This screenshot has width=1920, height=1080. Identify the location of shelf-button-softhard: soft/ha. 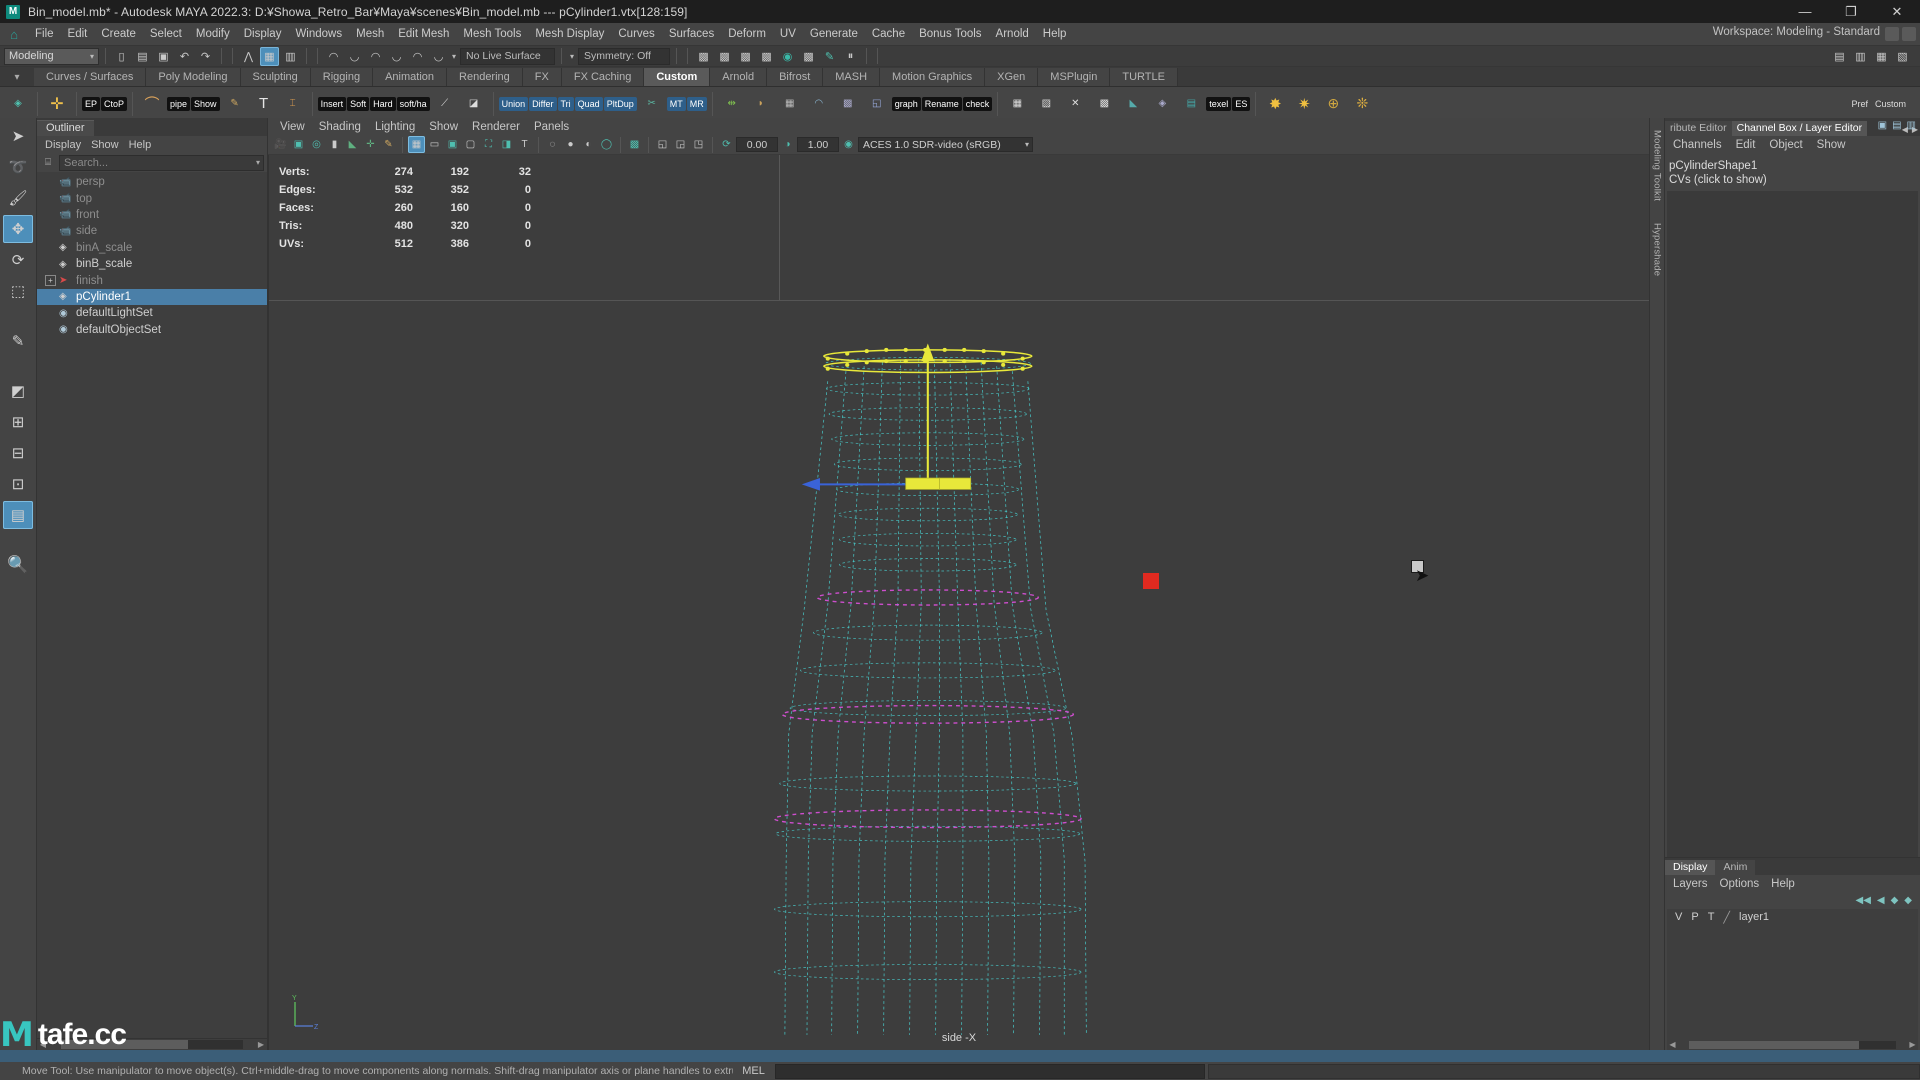
(413, 103).